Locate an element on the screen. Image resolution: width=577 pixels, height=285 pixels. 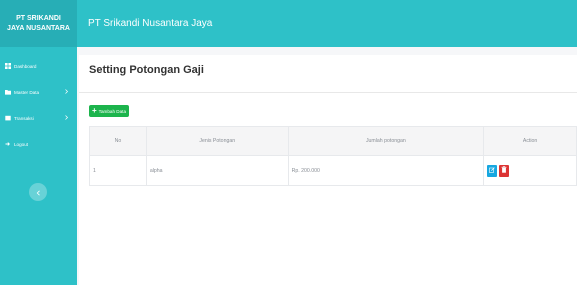
table-header-row: No Jenis Potongan Jumlah potongan Action is located at coordinates (333, 141).